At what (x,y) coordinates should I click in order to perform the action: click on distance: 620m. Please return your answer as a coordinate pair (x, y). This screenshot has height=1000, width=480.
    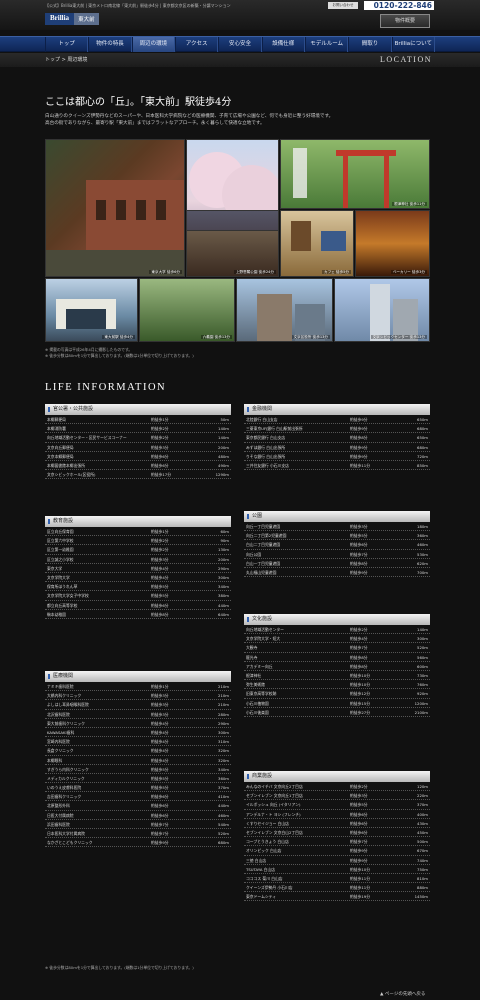
    Looking at the image, I should click on (422, 563).